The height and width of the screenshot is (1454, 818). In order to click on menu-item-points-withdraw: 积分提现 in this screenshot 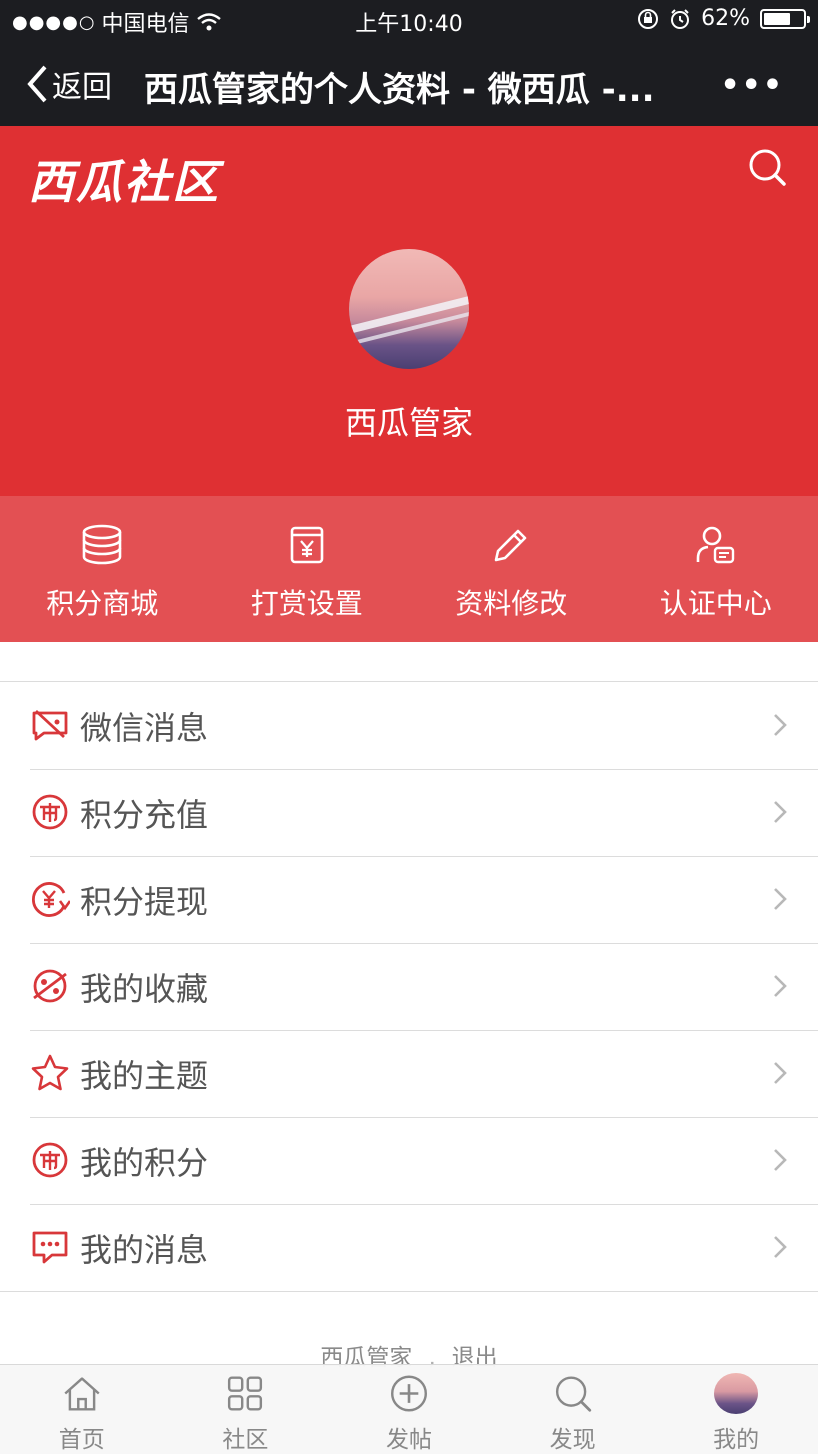, I will do `click(409, 899)`.